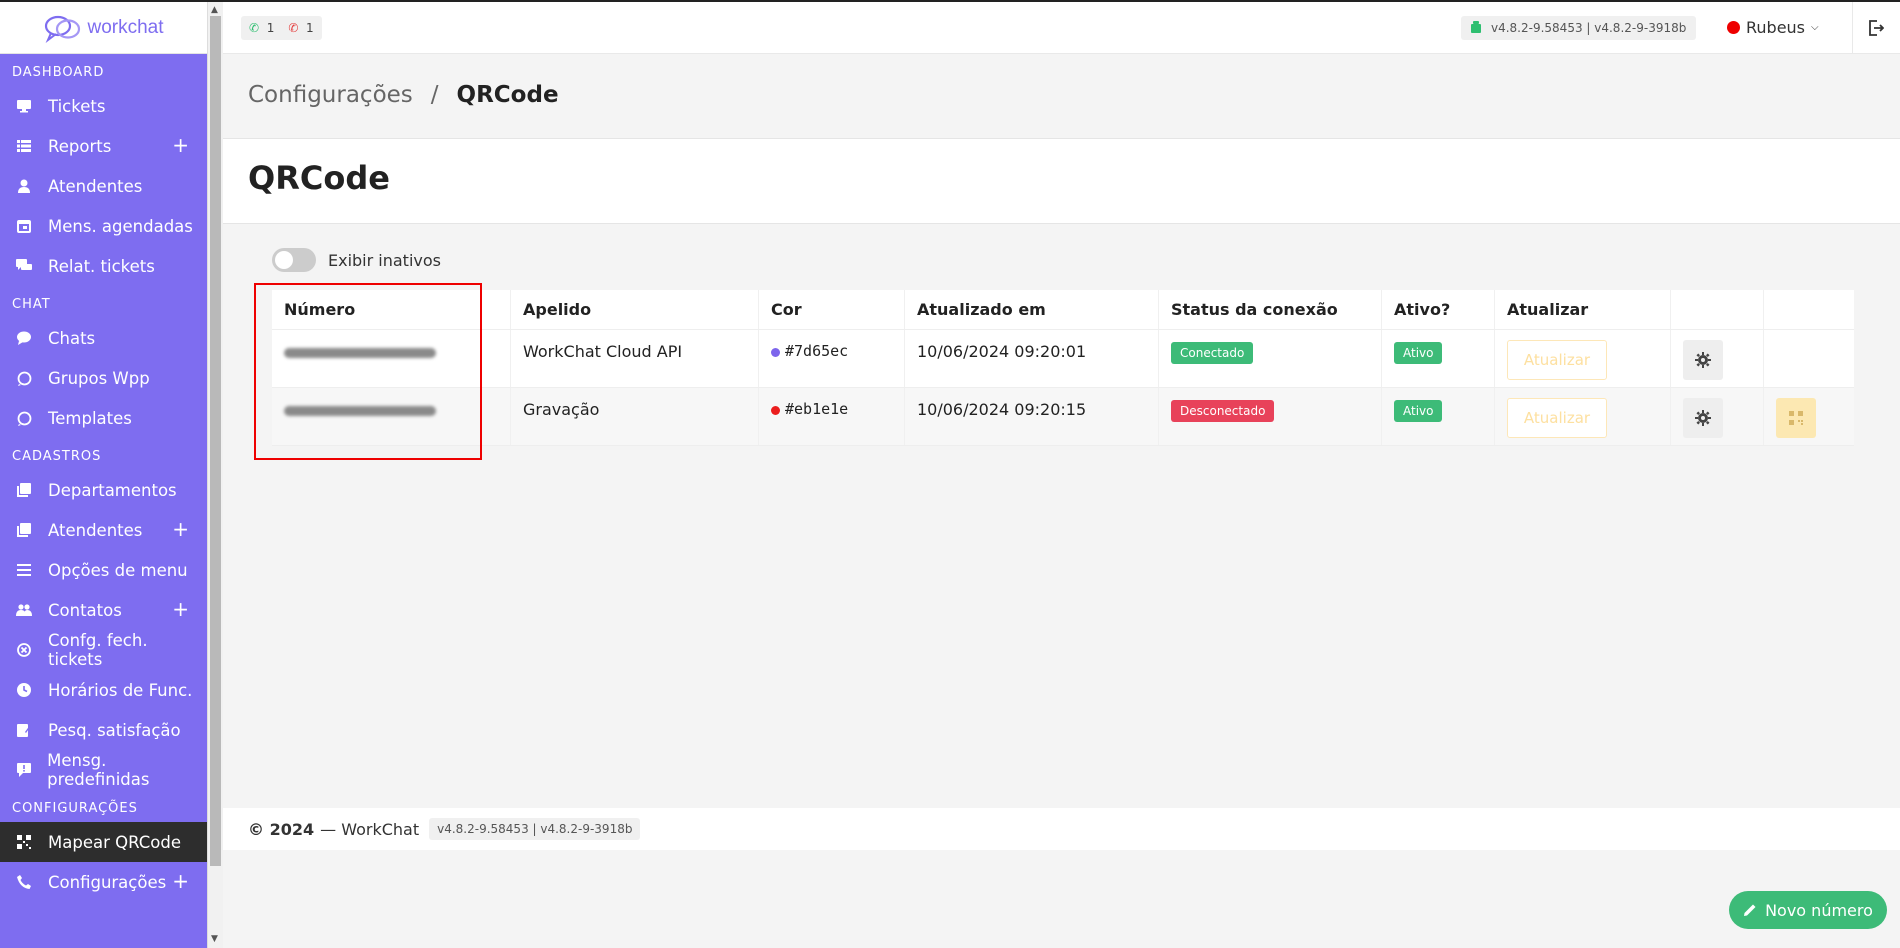 This screenshot has height=948, width=1900. I want to click on cell-cor: #eb1e1e, so click(832, 416).